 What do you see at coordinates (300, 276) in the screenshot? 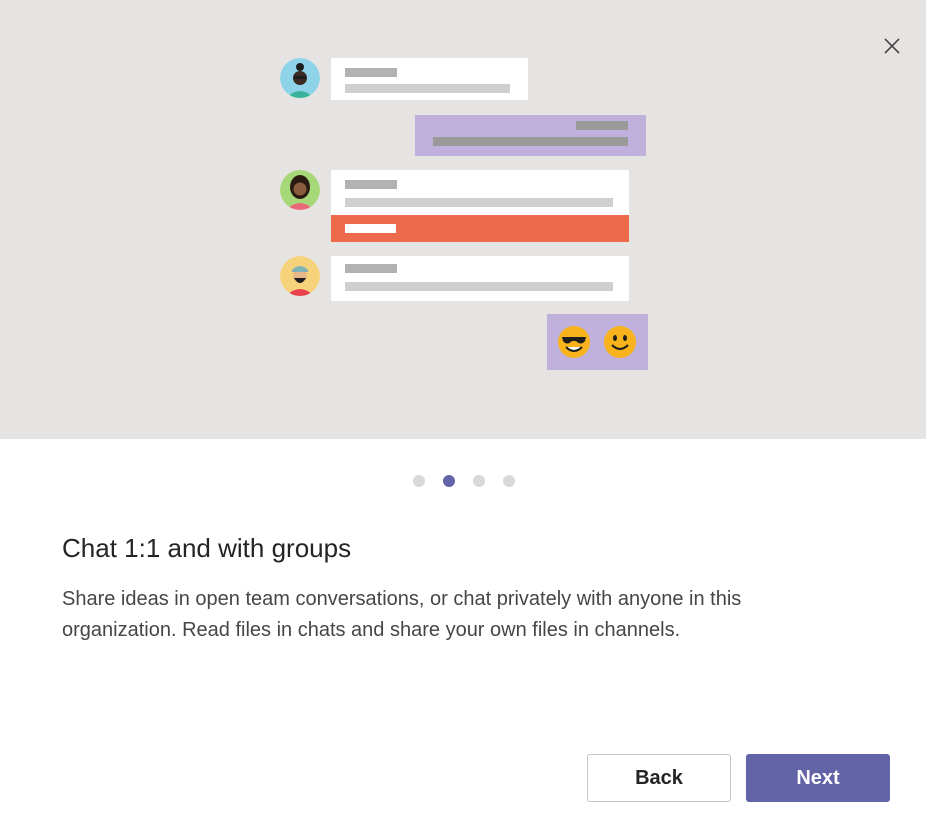
I see `avatar-person-3-icon` at bounding box center [300, 276].